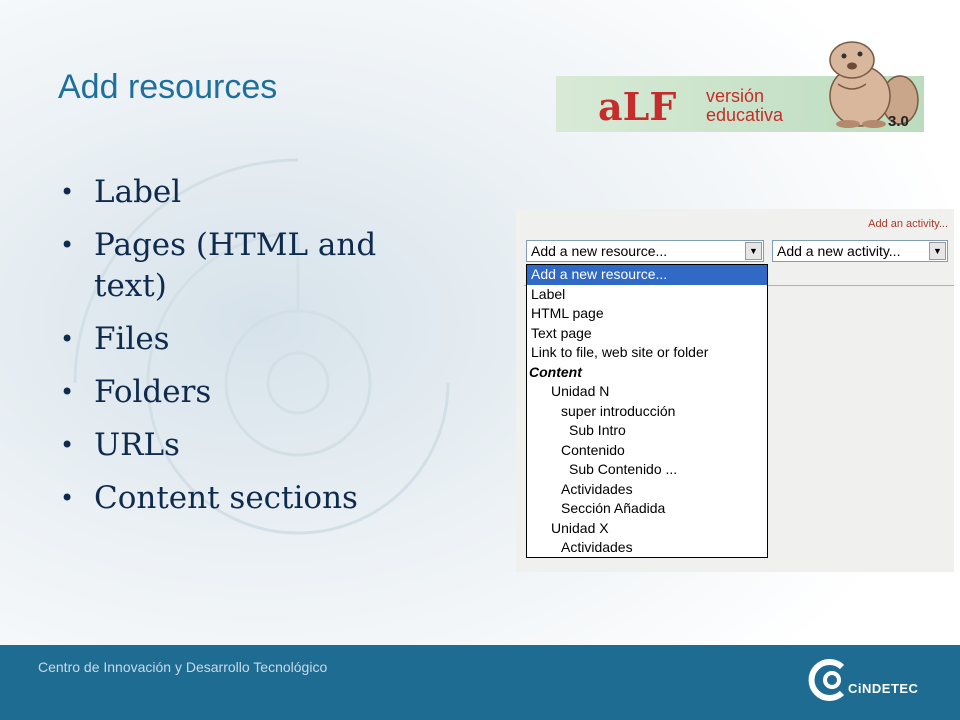  I want to click on bullet-item: • URLs, so click(258, 445).